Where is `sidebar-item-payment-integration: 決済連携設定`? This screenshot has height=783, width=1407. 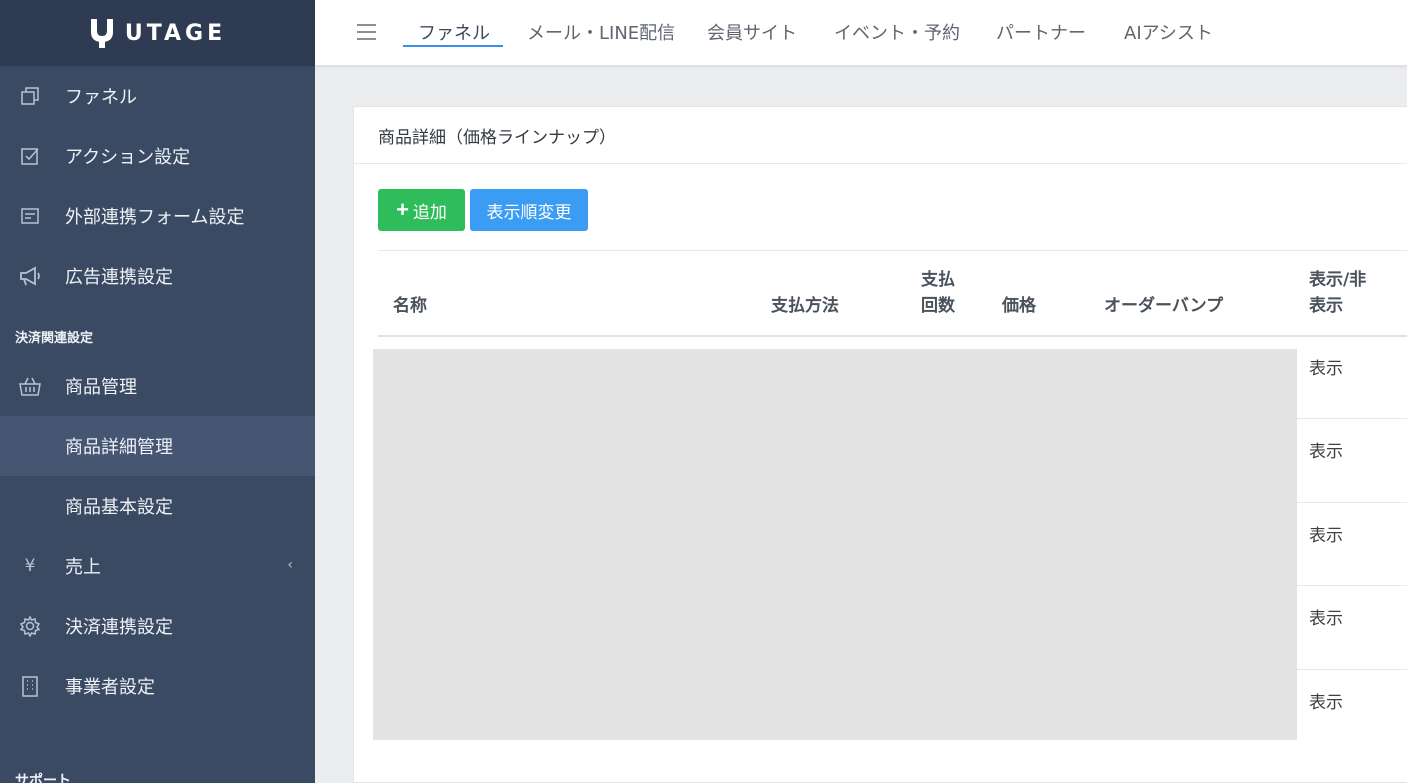
sidebar-item-payment-integration: 決済連携設定 is located at coordinates (157, 626).